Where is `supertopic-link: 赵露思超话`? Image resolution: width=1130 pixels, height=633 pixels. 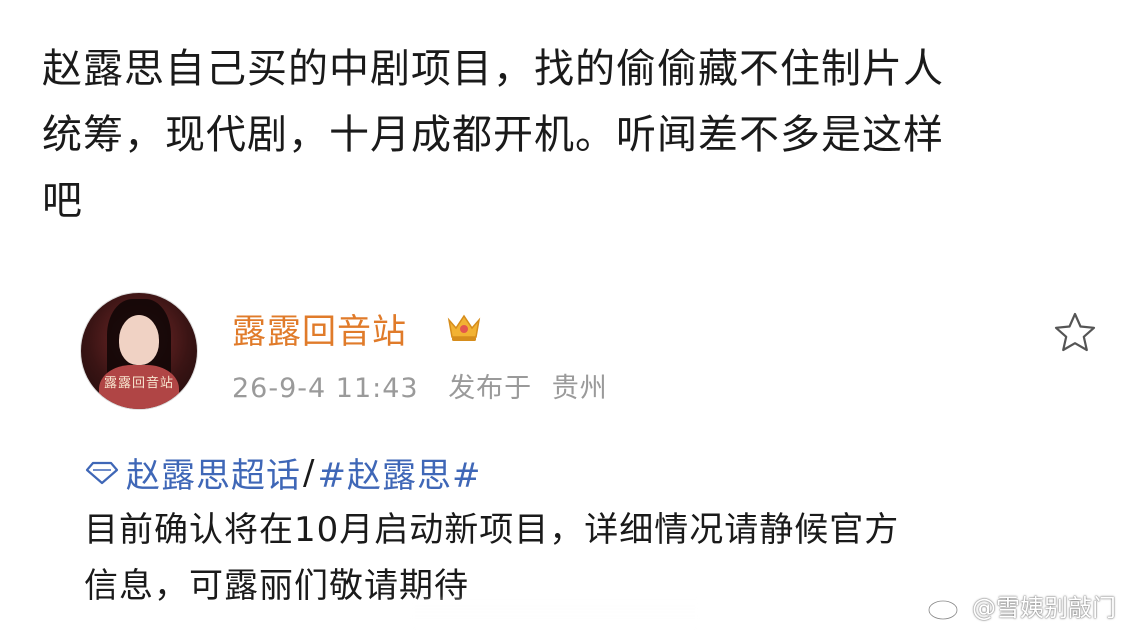
supertopic-link: 赵露思超话 is located at coordinates (213, 472).